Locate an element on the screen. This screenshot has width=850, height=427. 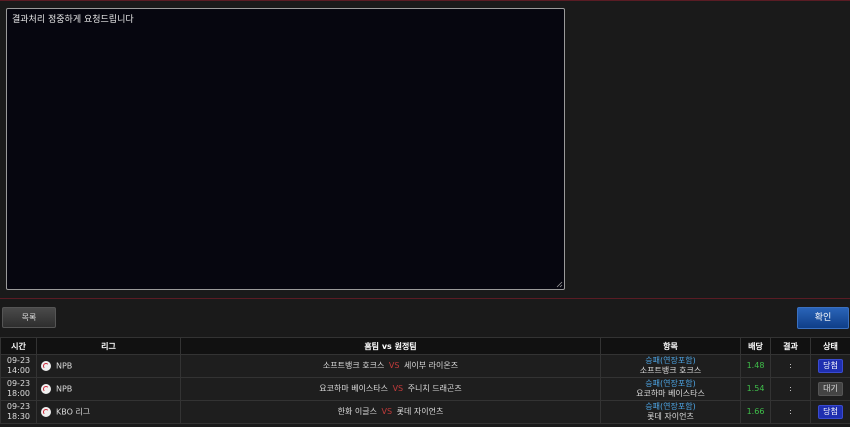
status-cell: 대기 is located at coordinates (830, 389).